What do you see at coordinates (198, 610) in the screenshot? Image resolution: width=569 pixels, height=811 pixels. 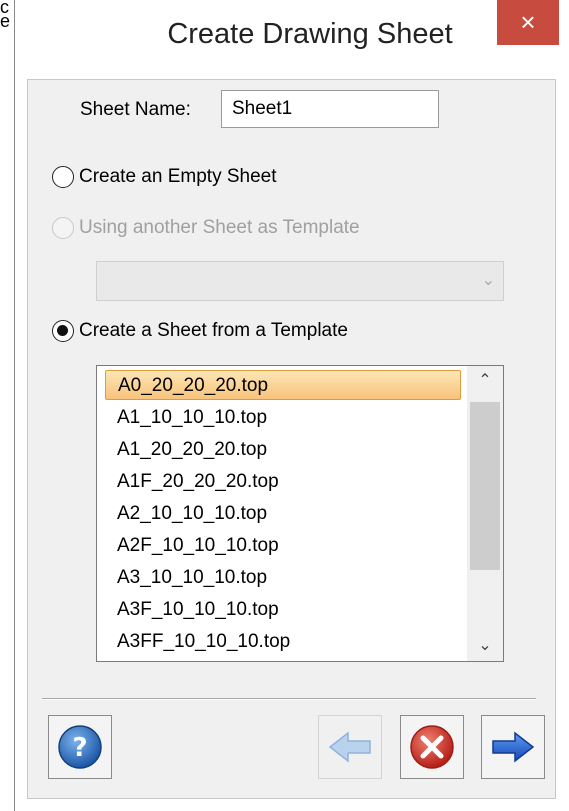 I see `list-item: A3F_10_10_10.top` at bounding box center [198, 610].